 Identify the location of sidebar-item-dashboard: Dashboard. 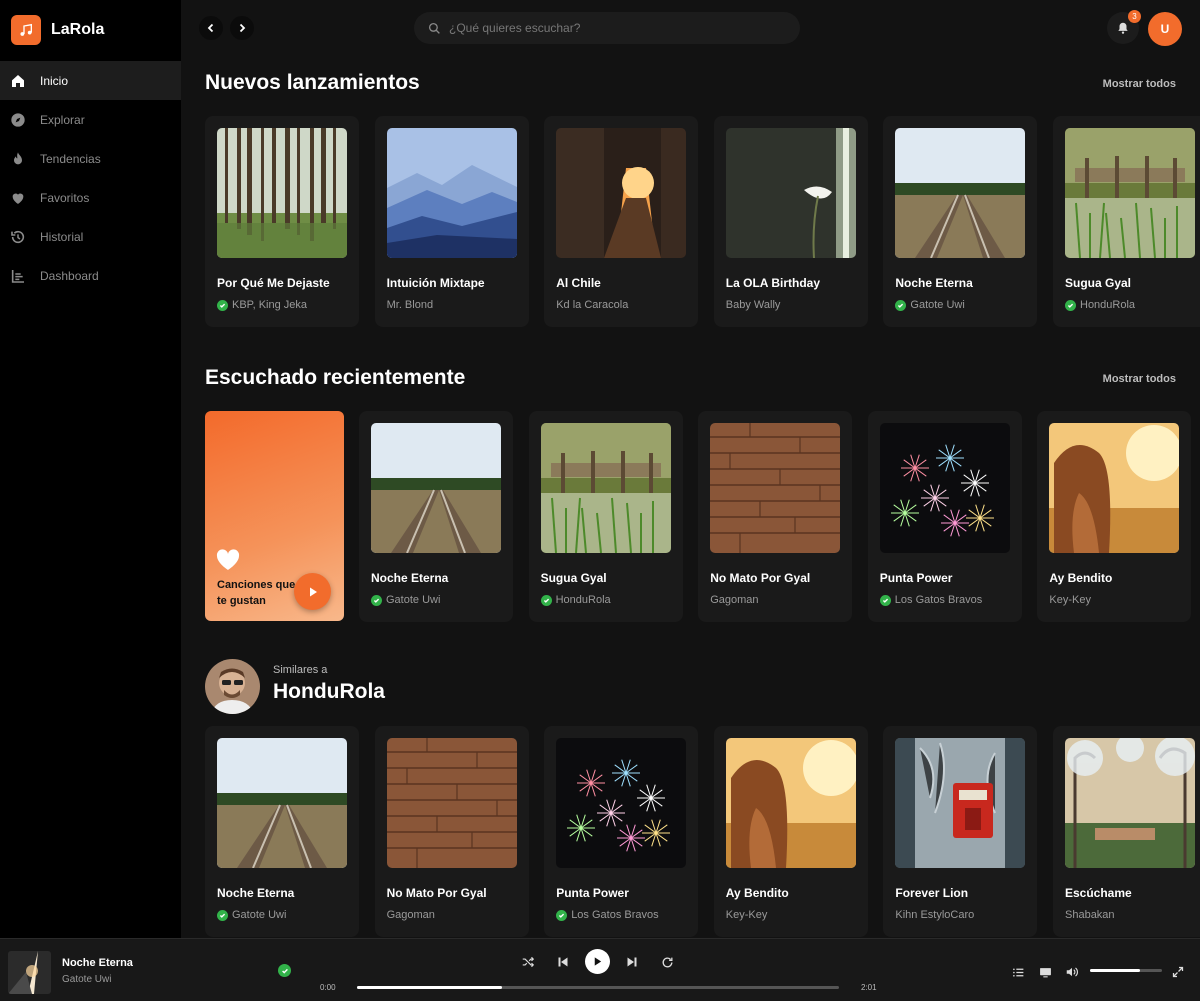
(90, 275).